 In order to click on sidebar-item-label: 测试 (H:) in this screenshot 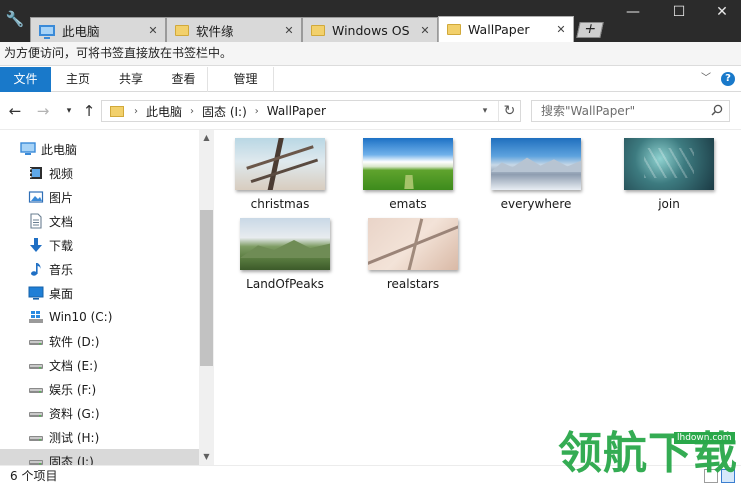, I will do `click(74, 437)`.